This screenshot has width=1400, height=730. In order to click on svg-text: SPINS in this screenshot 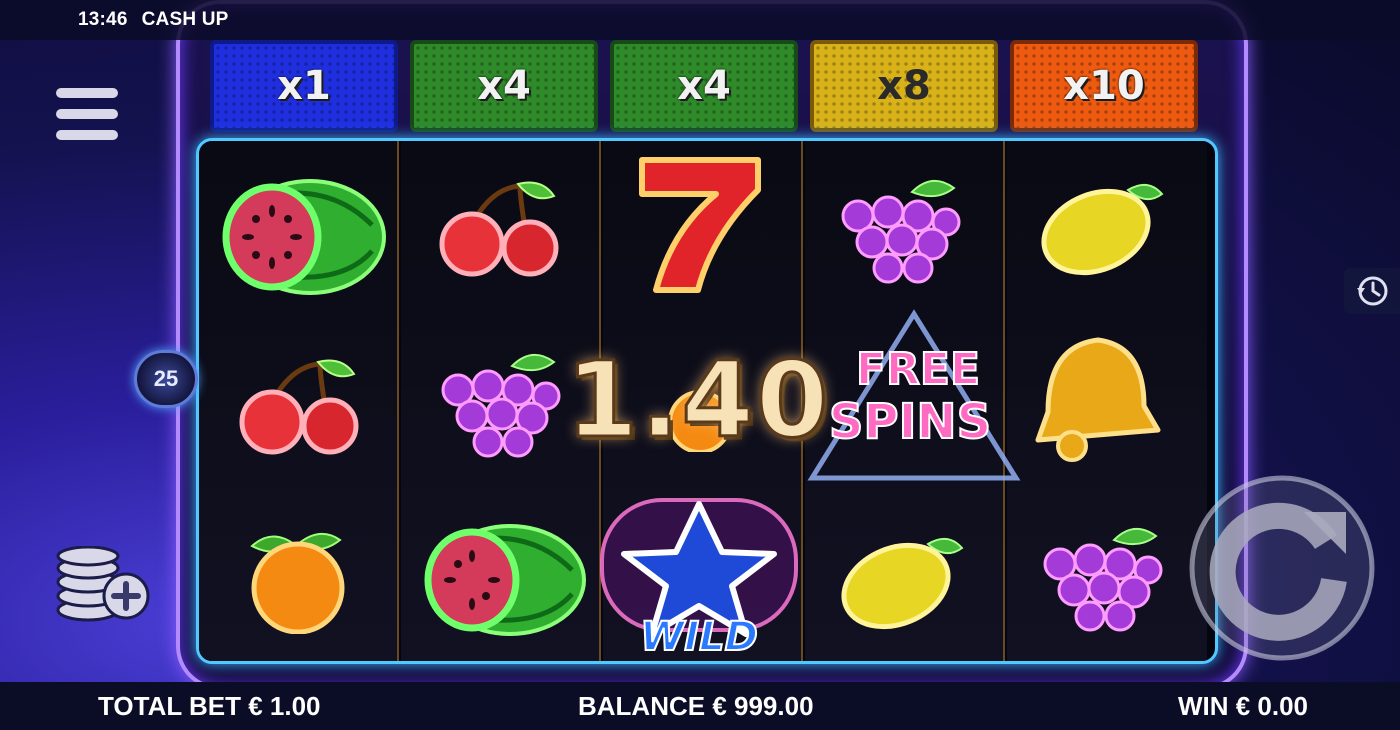, I will do `click(910, 422)`.